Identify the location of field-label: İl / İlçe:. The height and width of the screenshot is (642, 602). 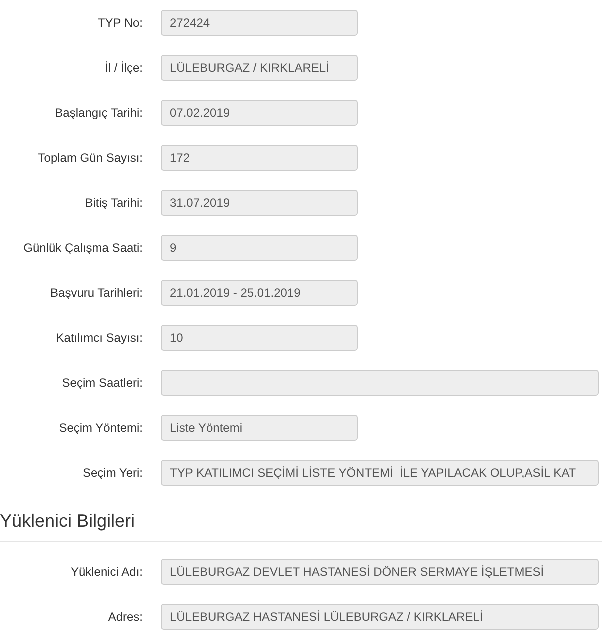
(123, 68).